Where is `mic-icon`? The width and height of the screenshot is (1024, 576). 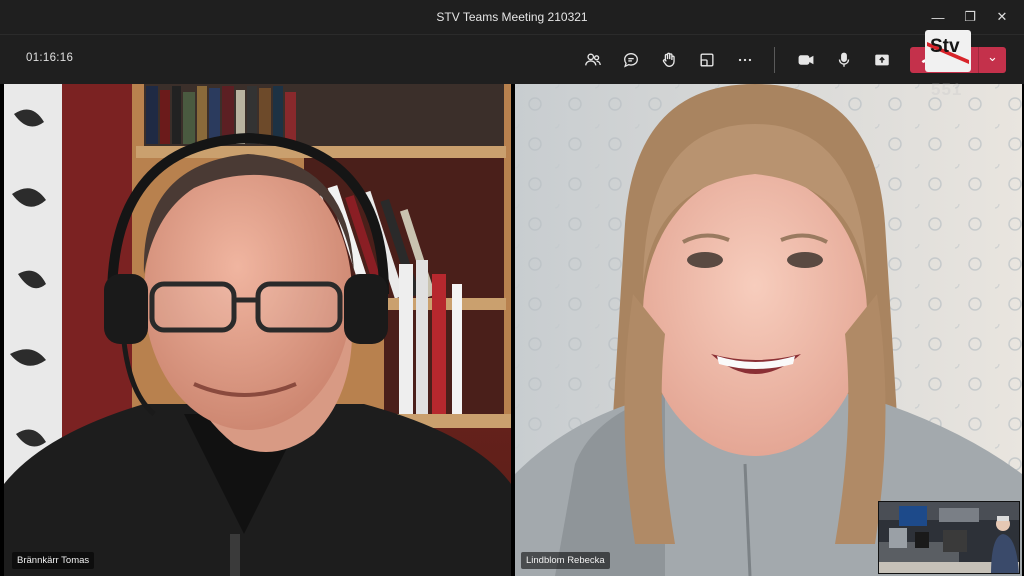
mic-icon is located at coordinates (844, 59).